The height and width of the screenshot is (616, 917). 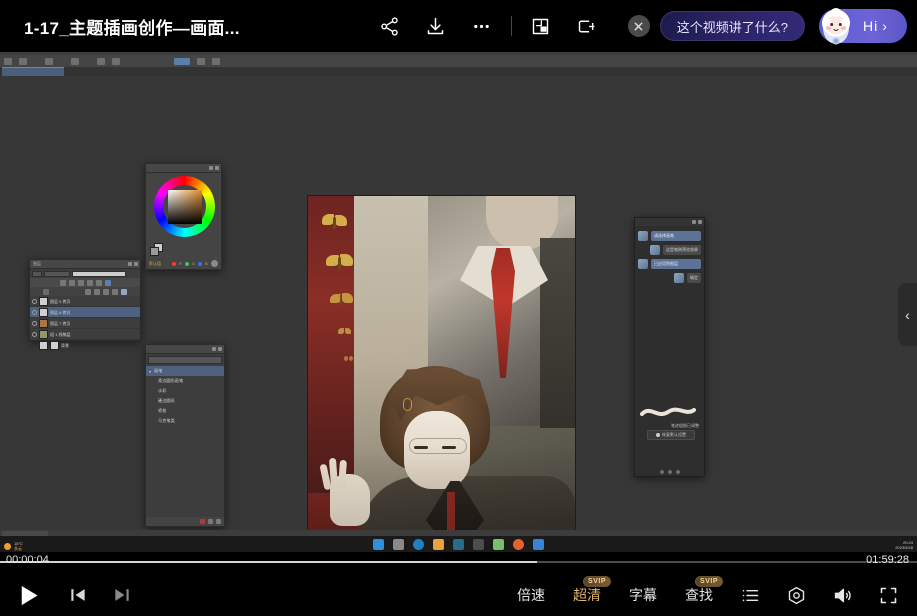 I want to click on list-item: 硬边圆形, so click(x=185, y=401).